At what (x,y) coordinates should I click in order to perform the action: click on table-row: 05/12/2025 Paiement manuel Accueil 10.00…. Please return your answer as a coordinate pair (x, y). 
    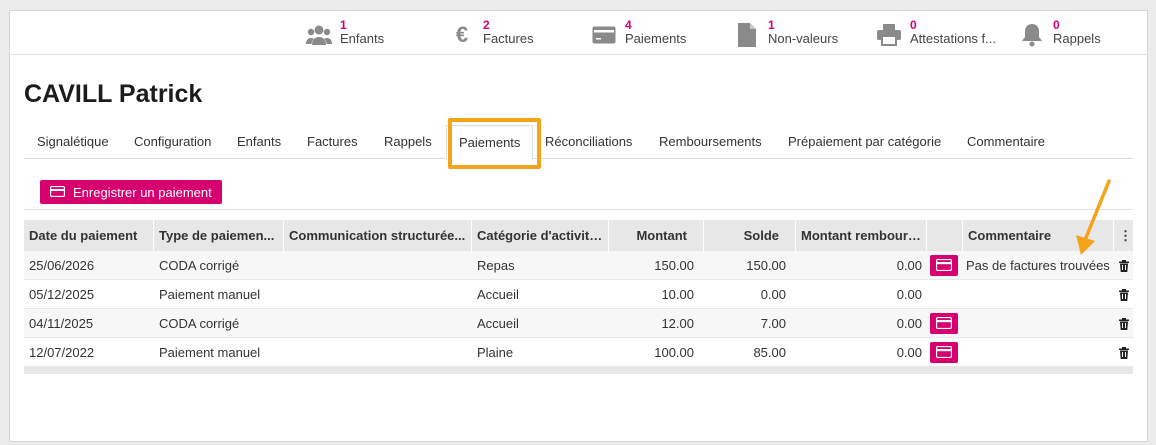
    Looking at the image, I should click on (578, 294).